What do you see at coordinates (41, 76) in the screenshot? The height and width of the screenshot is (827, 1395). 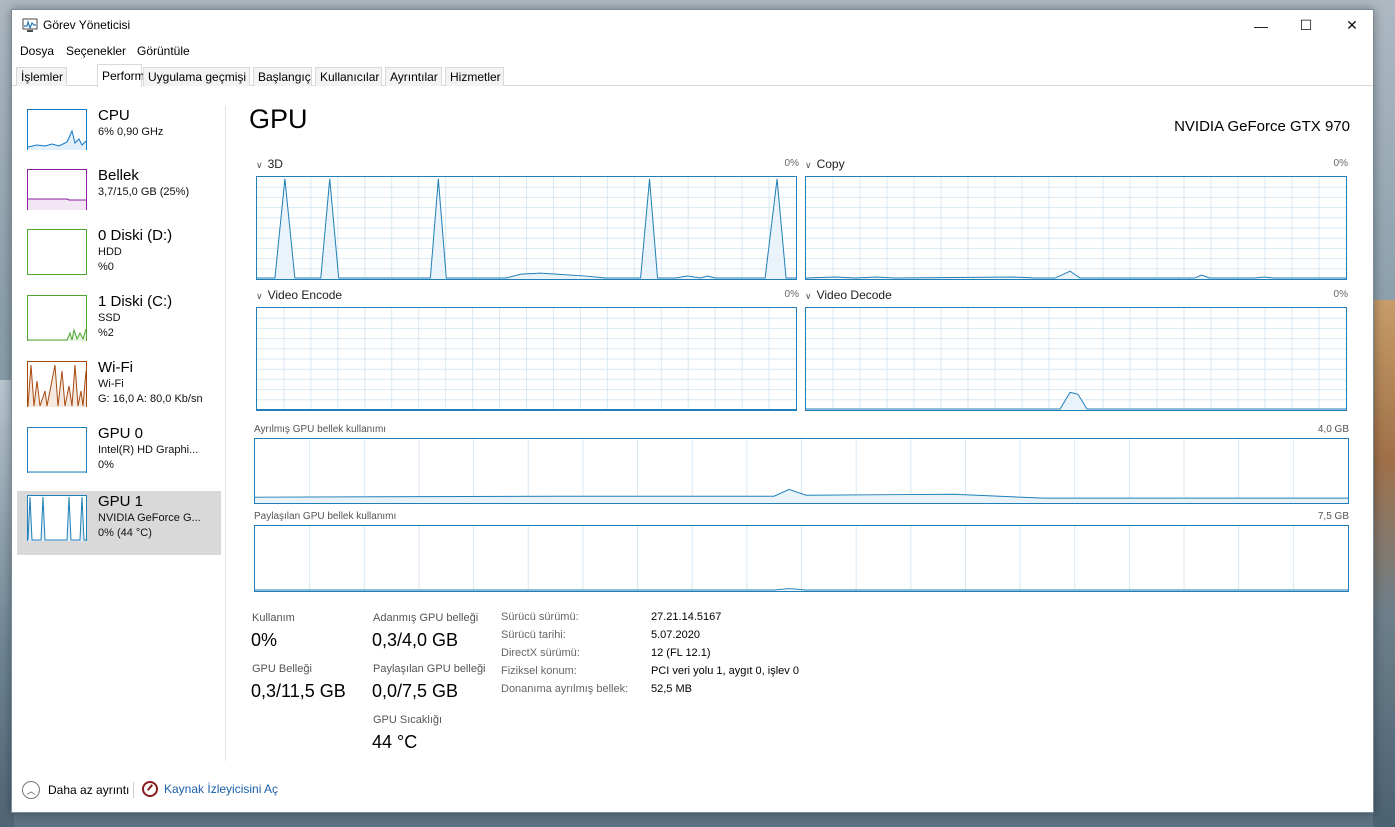 I see `tab-processes: İşlemler` at bounding box center [41, 76].